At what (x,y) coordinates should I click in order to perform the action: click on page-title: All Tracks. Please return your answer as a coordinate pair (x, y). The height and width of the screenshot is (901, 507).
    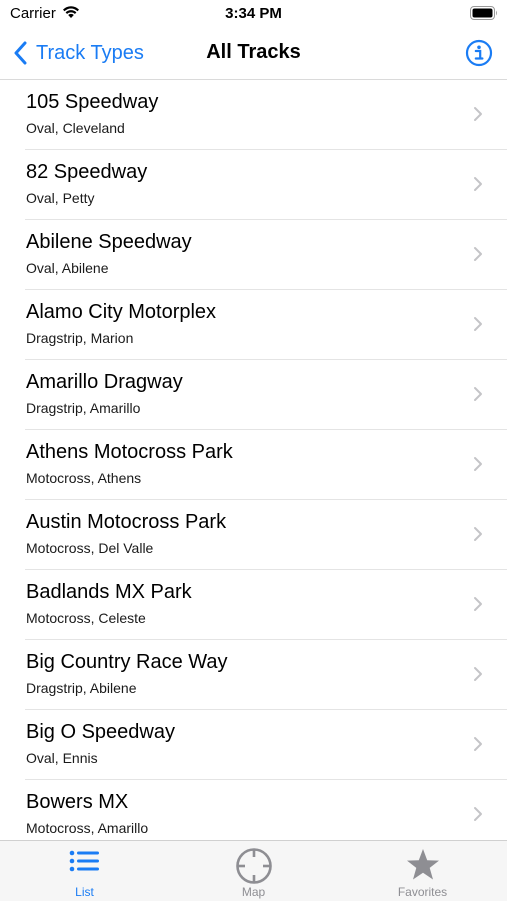
    Looking at the image, I should click on (253, 52).